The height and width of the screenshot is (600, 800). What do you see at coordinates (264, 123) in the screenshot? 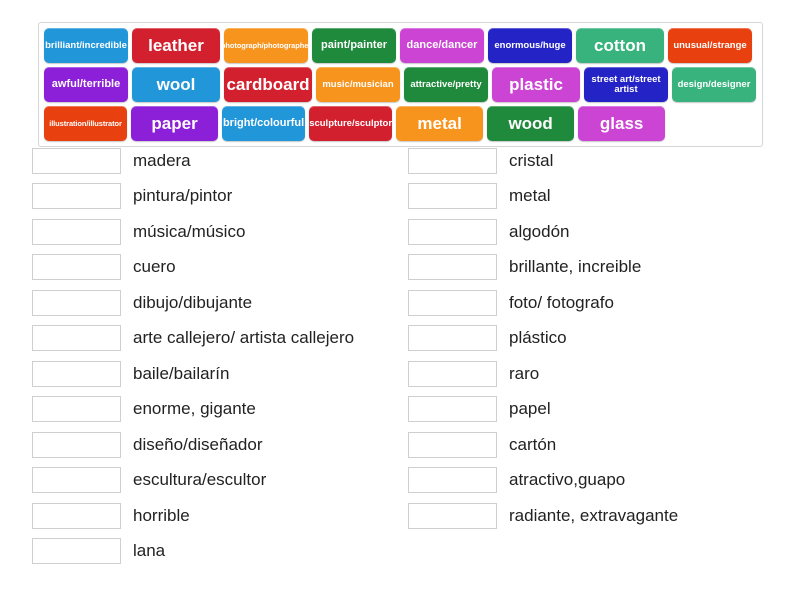
I see `draggable-tile: bright/colourful` at bounding box center [264, 123].